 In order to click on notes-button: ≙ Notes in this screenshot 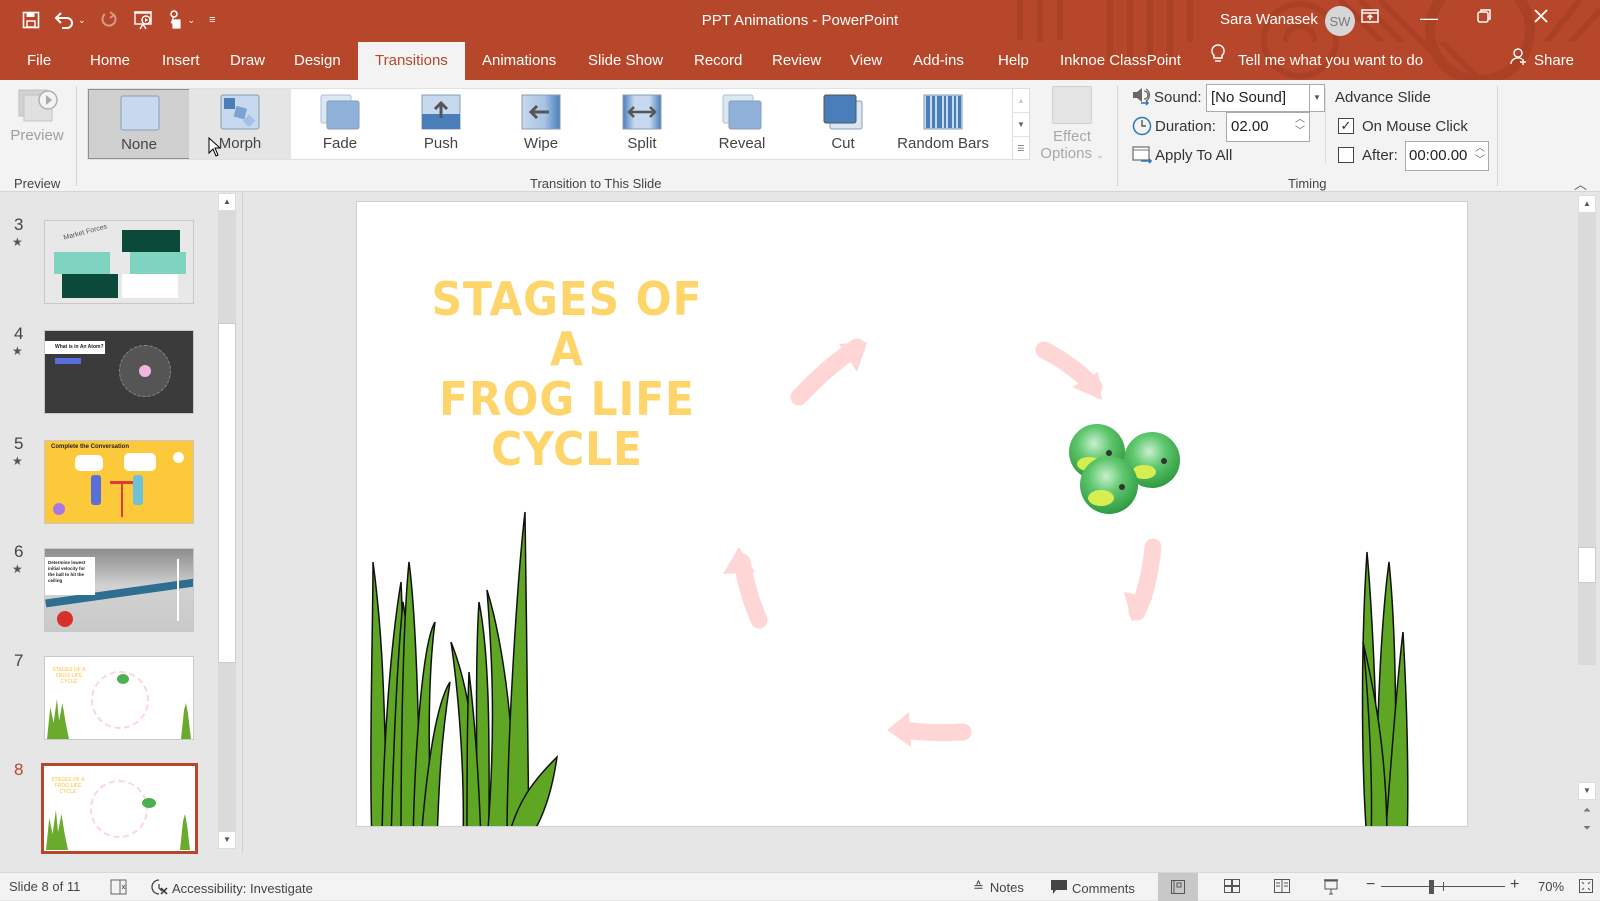, I will do `click(998, 887)`.